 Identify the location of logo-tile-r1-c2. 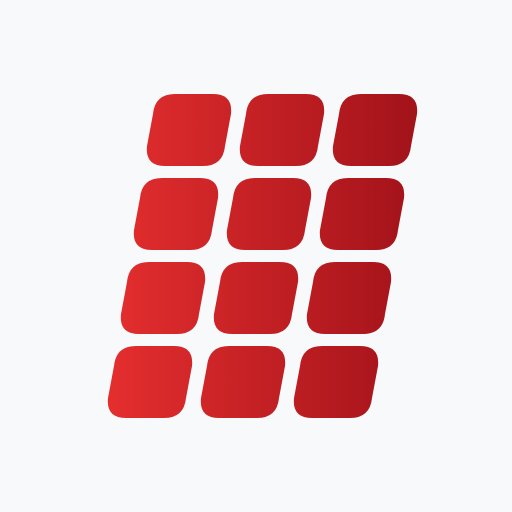
(282, 130).